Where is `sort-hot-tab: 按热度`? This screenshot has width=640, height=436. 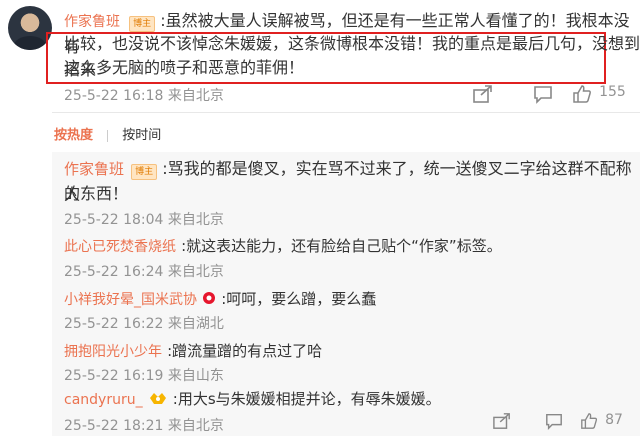 sort-hot-tab: 按热度 is located at coordinates (73, 135).